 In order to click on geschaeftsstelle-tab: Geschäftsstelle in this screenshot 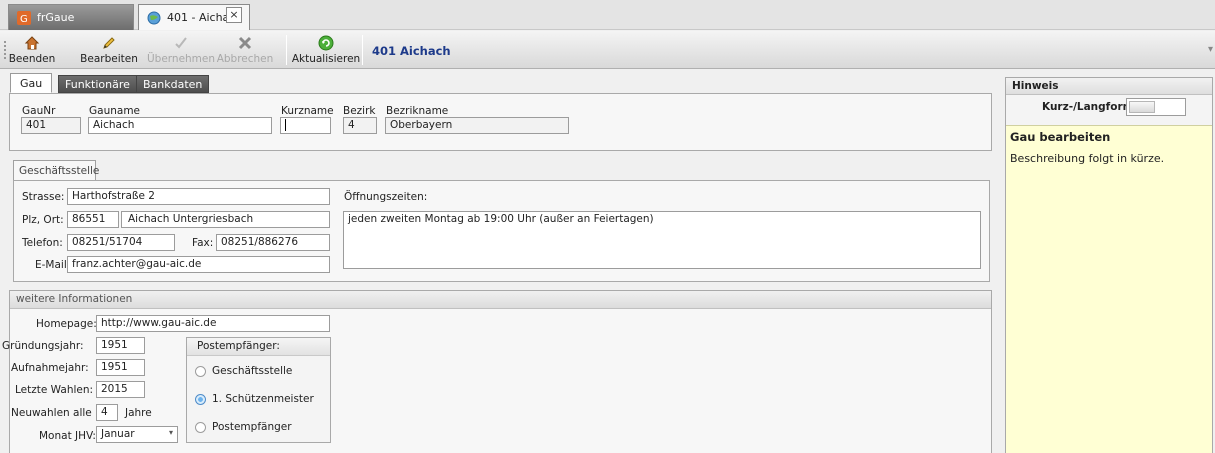, I will do `click(56, 170)`.